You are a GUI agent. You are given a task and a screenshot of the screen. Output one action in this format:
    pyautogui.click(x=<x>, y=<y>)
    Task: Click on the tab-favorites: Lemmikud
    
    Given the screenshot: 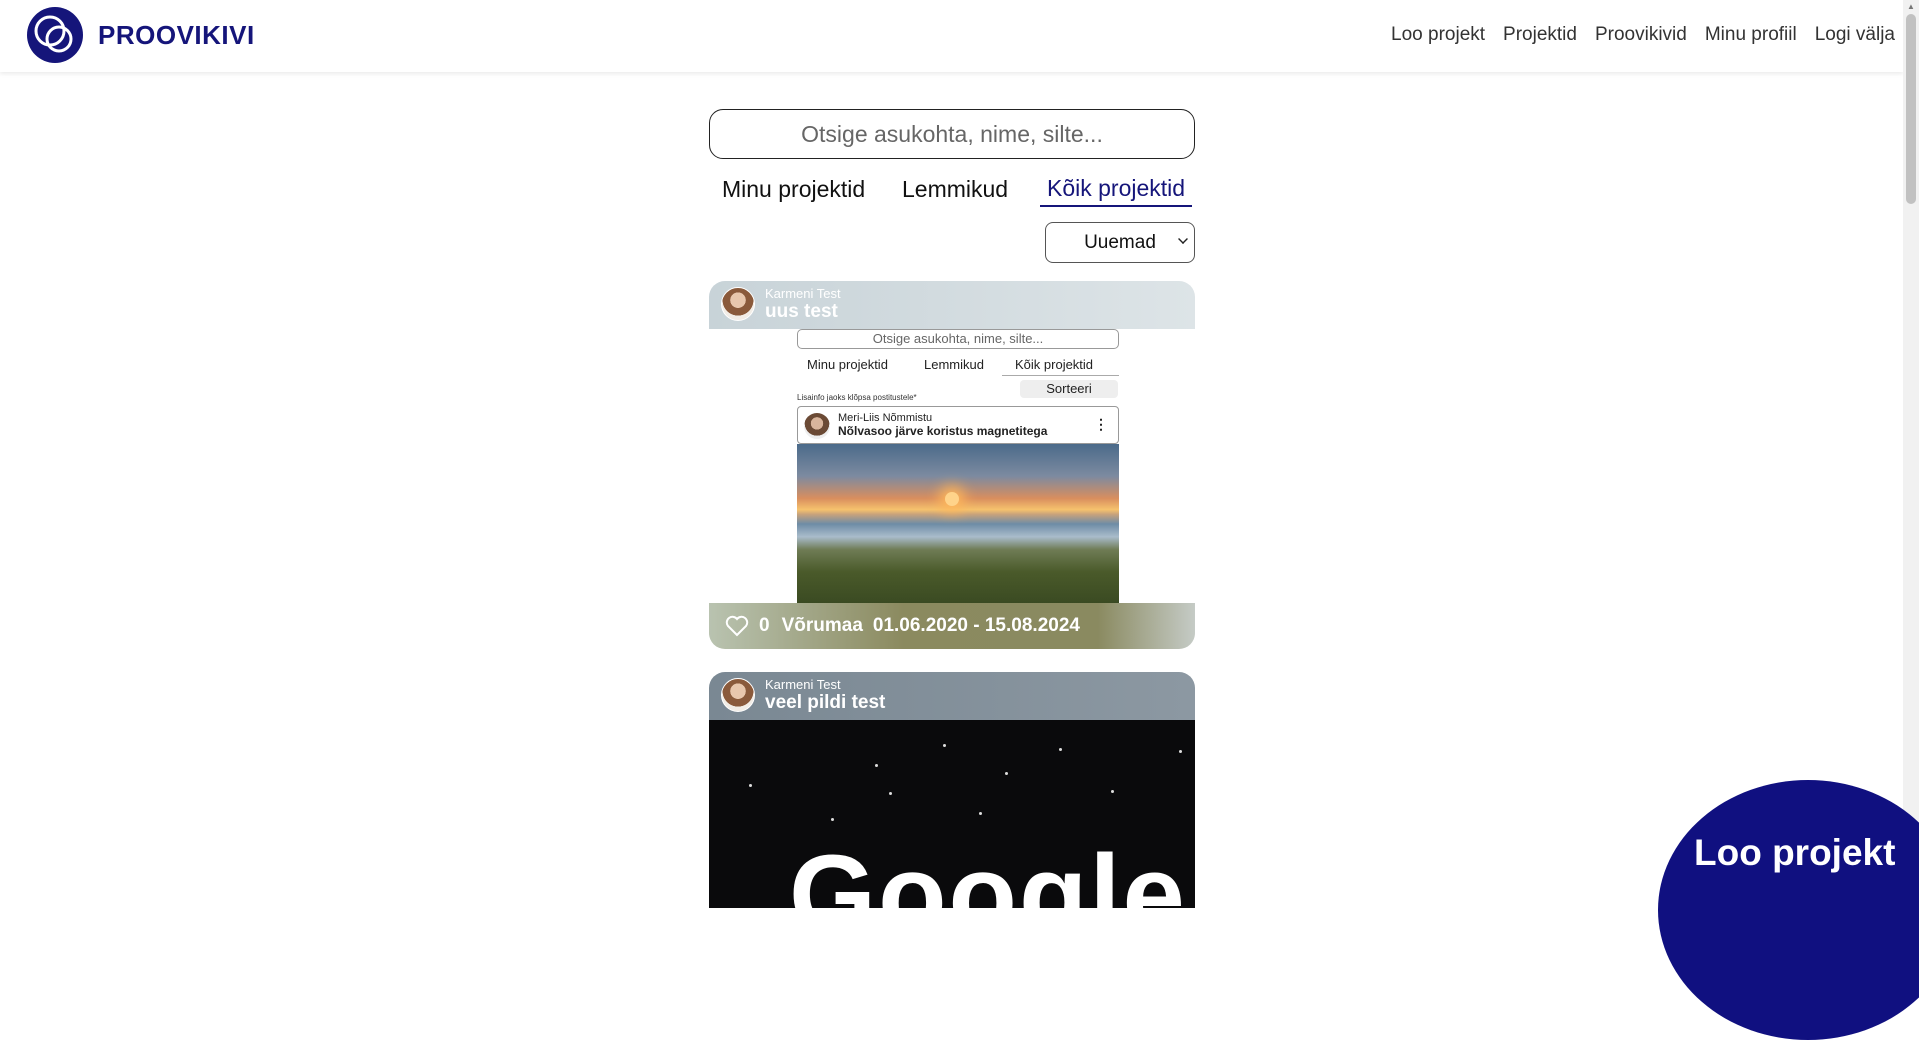 What is the action you would take?
    pyautogui.click(x=955, y=191)
    